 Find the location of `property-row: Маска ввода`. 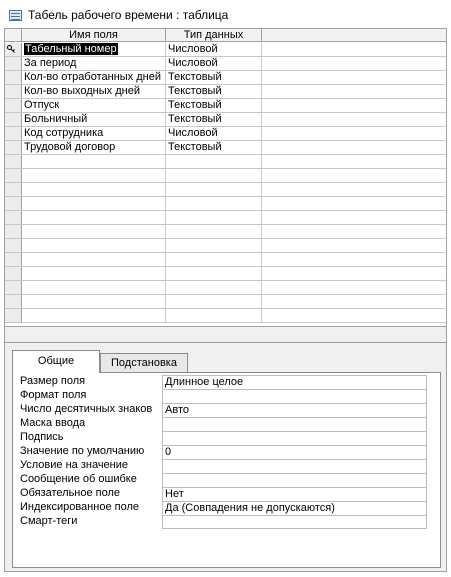

property-row: Маска ввода is located at coordinates (225, 424).